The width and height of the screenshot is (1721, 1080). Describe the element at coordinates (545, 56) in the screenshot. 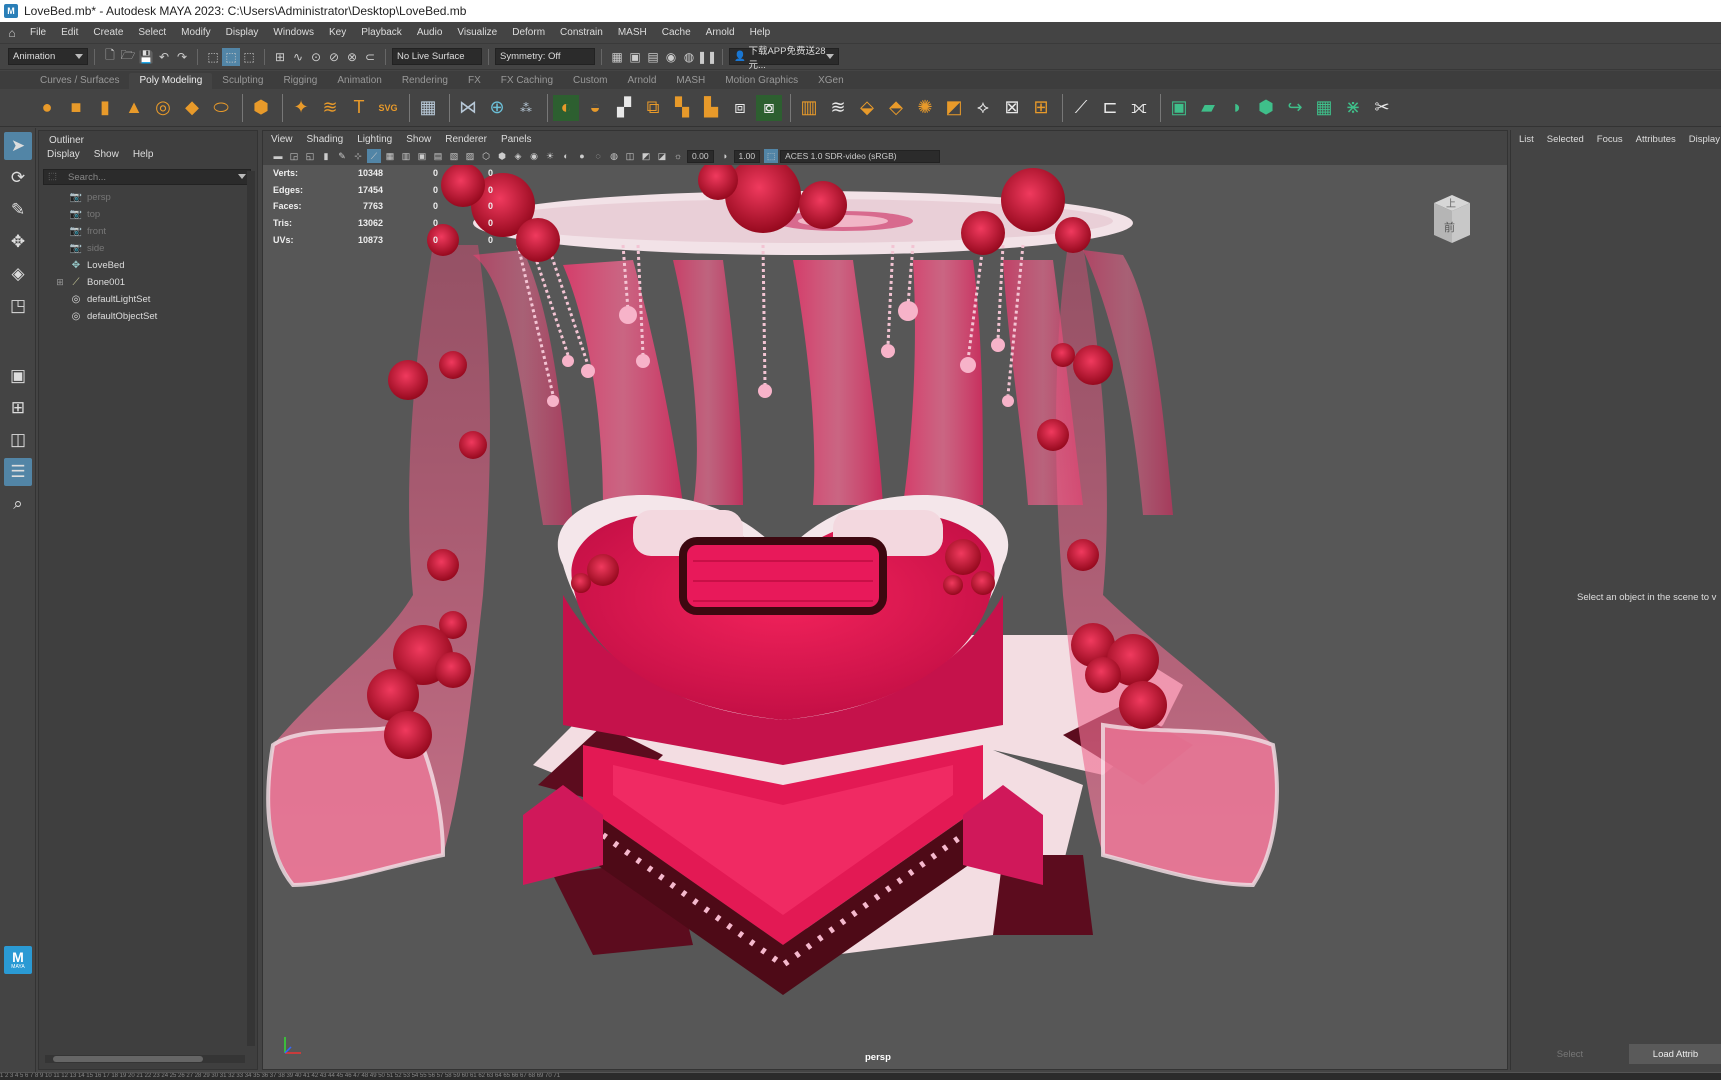

I see `symmetry-dropdown: Symmetry: Off` at that location.